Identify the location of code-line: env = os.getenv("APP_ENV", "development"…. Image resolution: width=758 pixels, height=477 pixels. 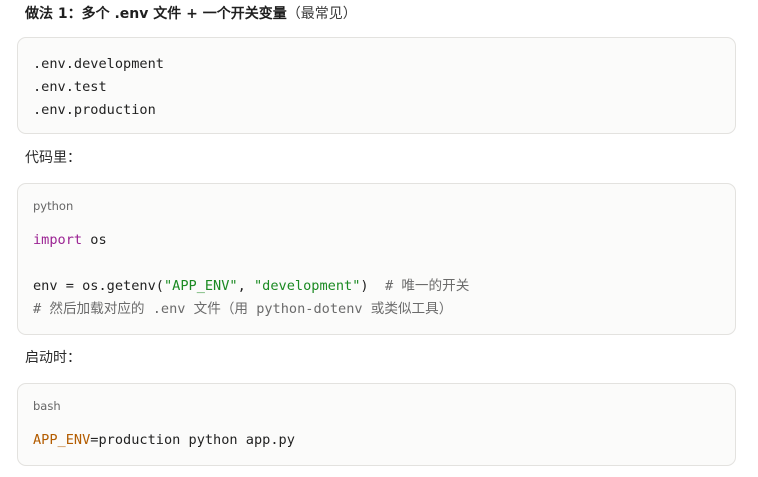
(251, 286).